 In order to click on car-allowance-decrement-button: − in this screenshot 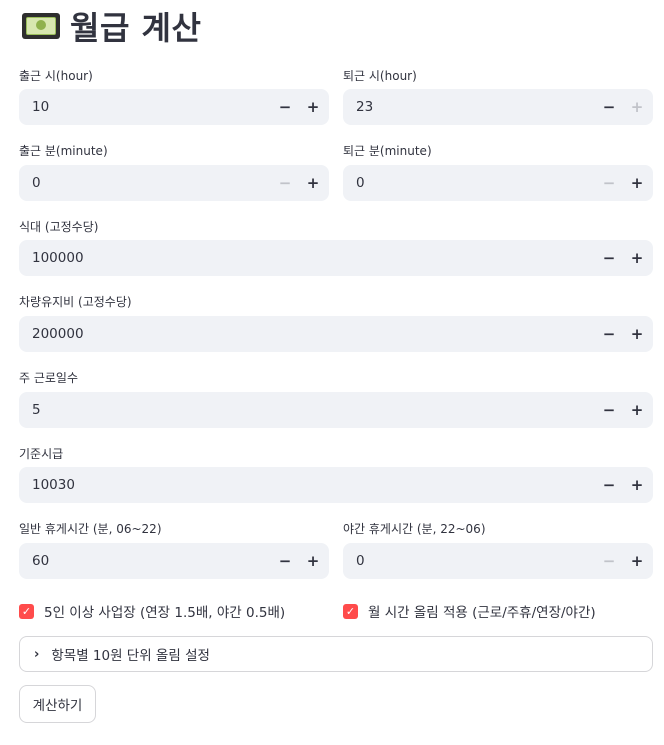, I will do `click(609, 334)`.